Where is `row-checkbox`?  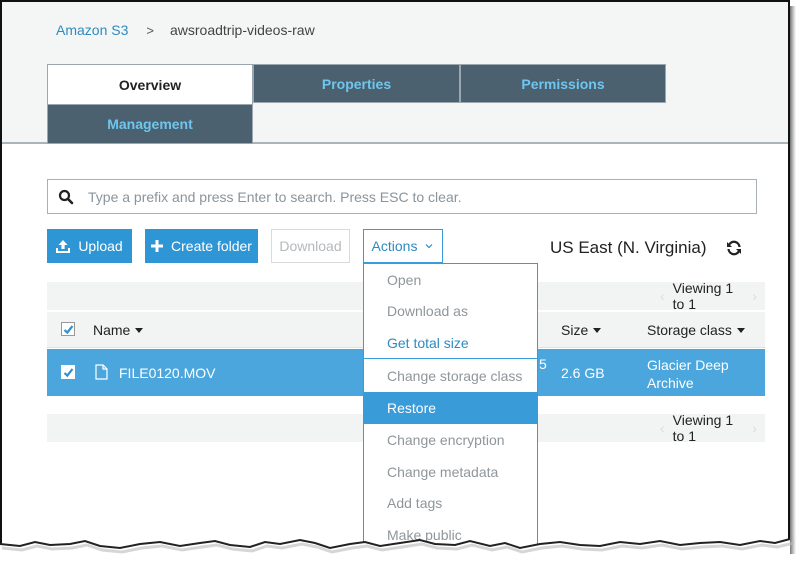 row-checkbox is located at coordinates (68, 372).